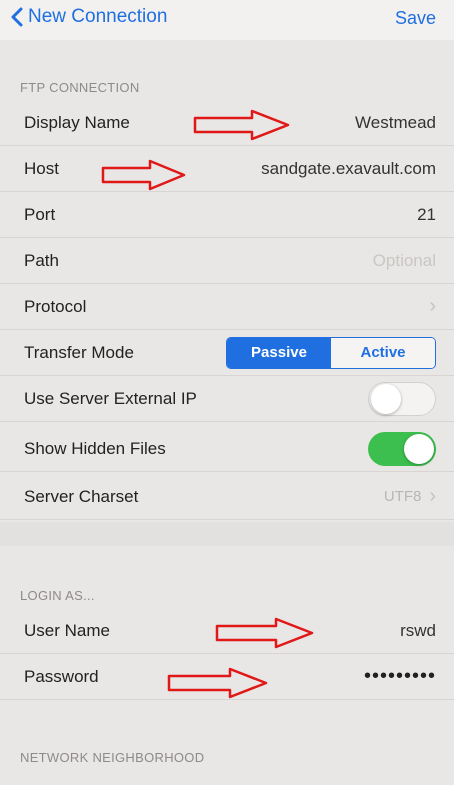 The image size is (454, 785). I want to click on back-button: New Connection, so click(88, 17).